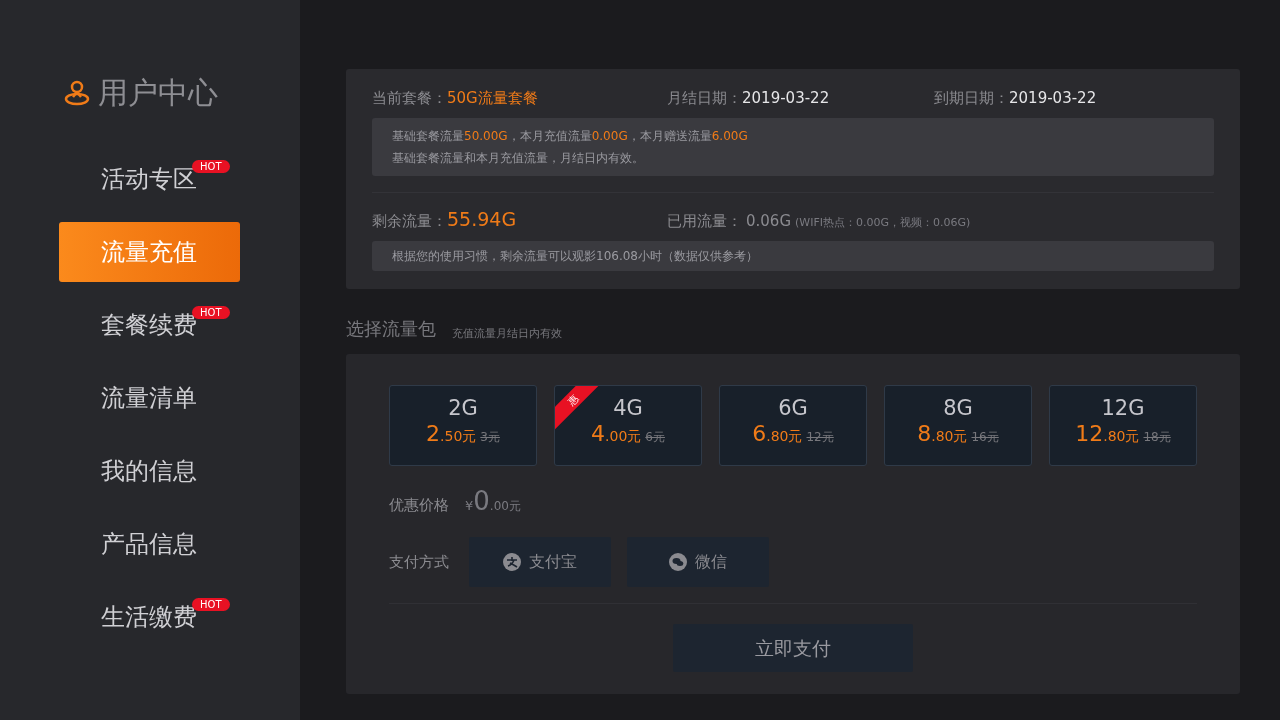 This screenshot has width=1280, height=720. What do you see at coordinates (704, 98) in the screenshot?
I see `field-label: 月结日期：` at bounding box center [704, 98].